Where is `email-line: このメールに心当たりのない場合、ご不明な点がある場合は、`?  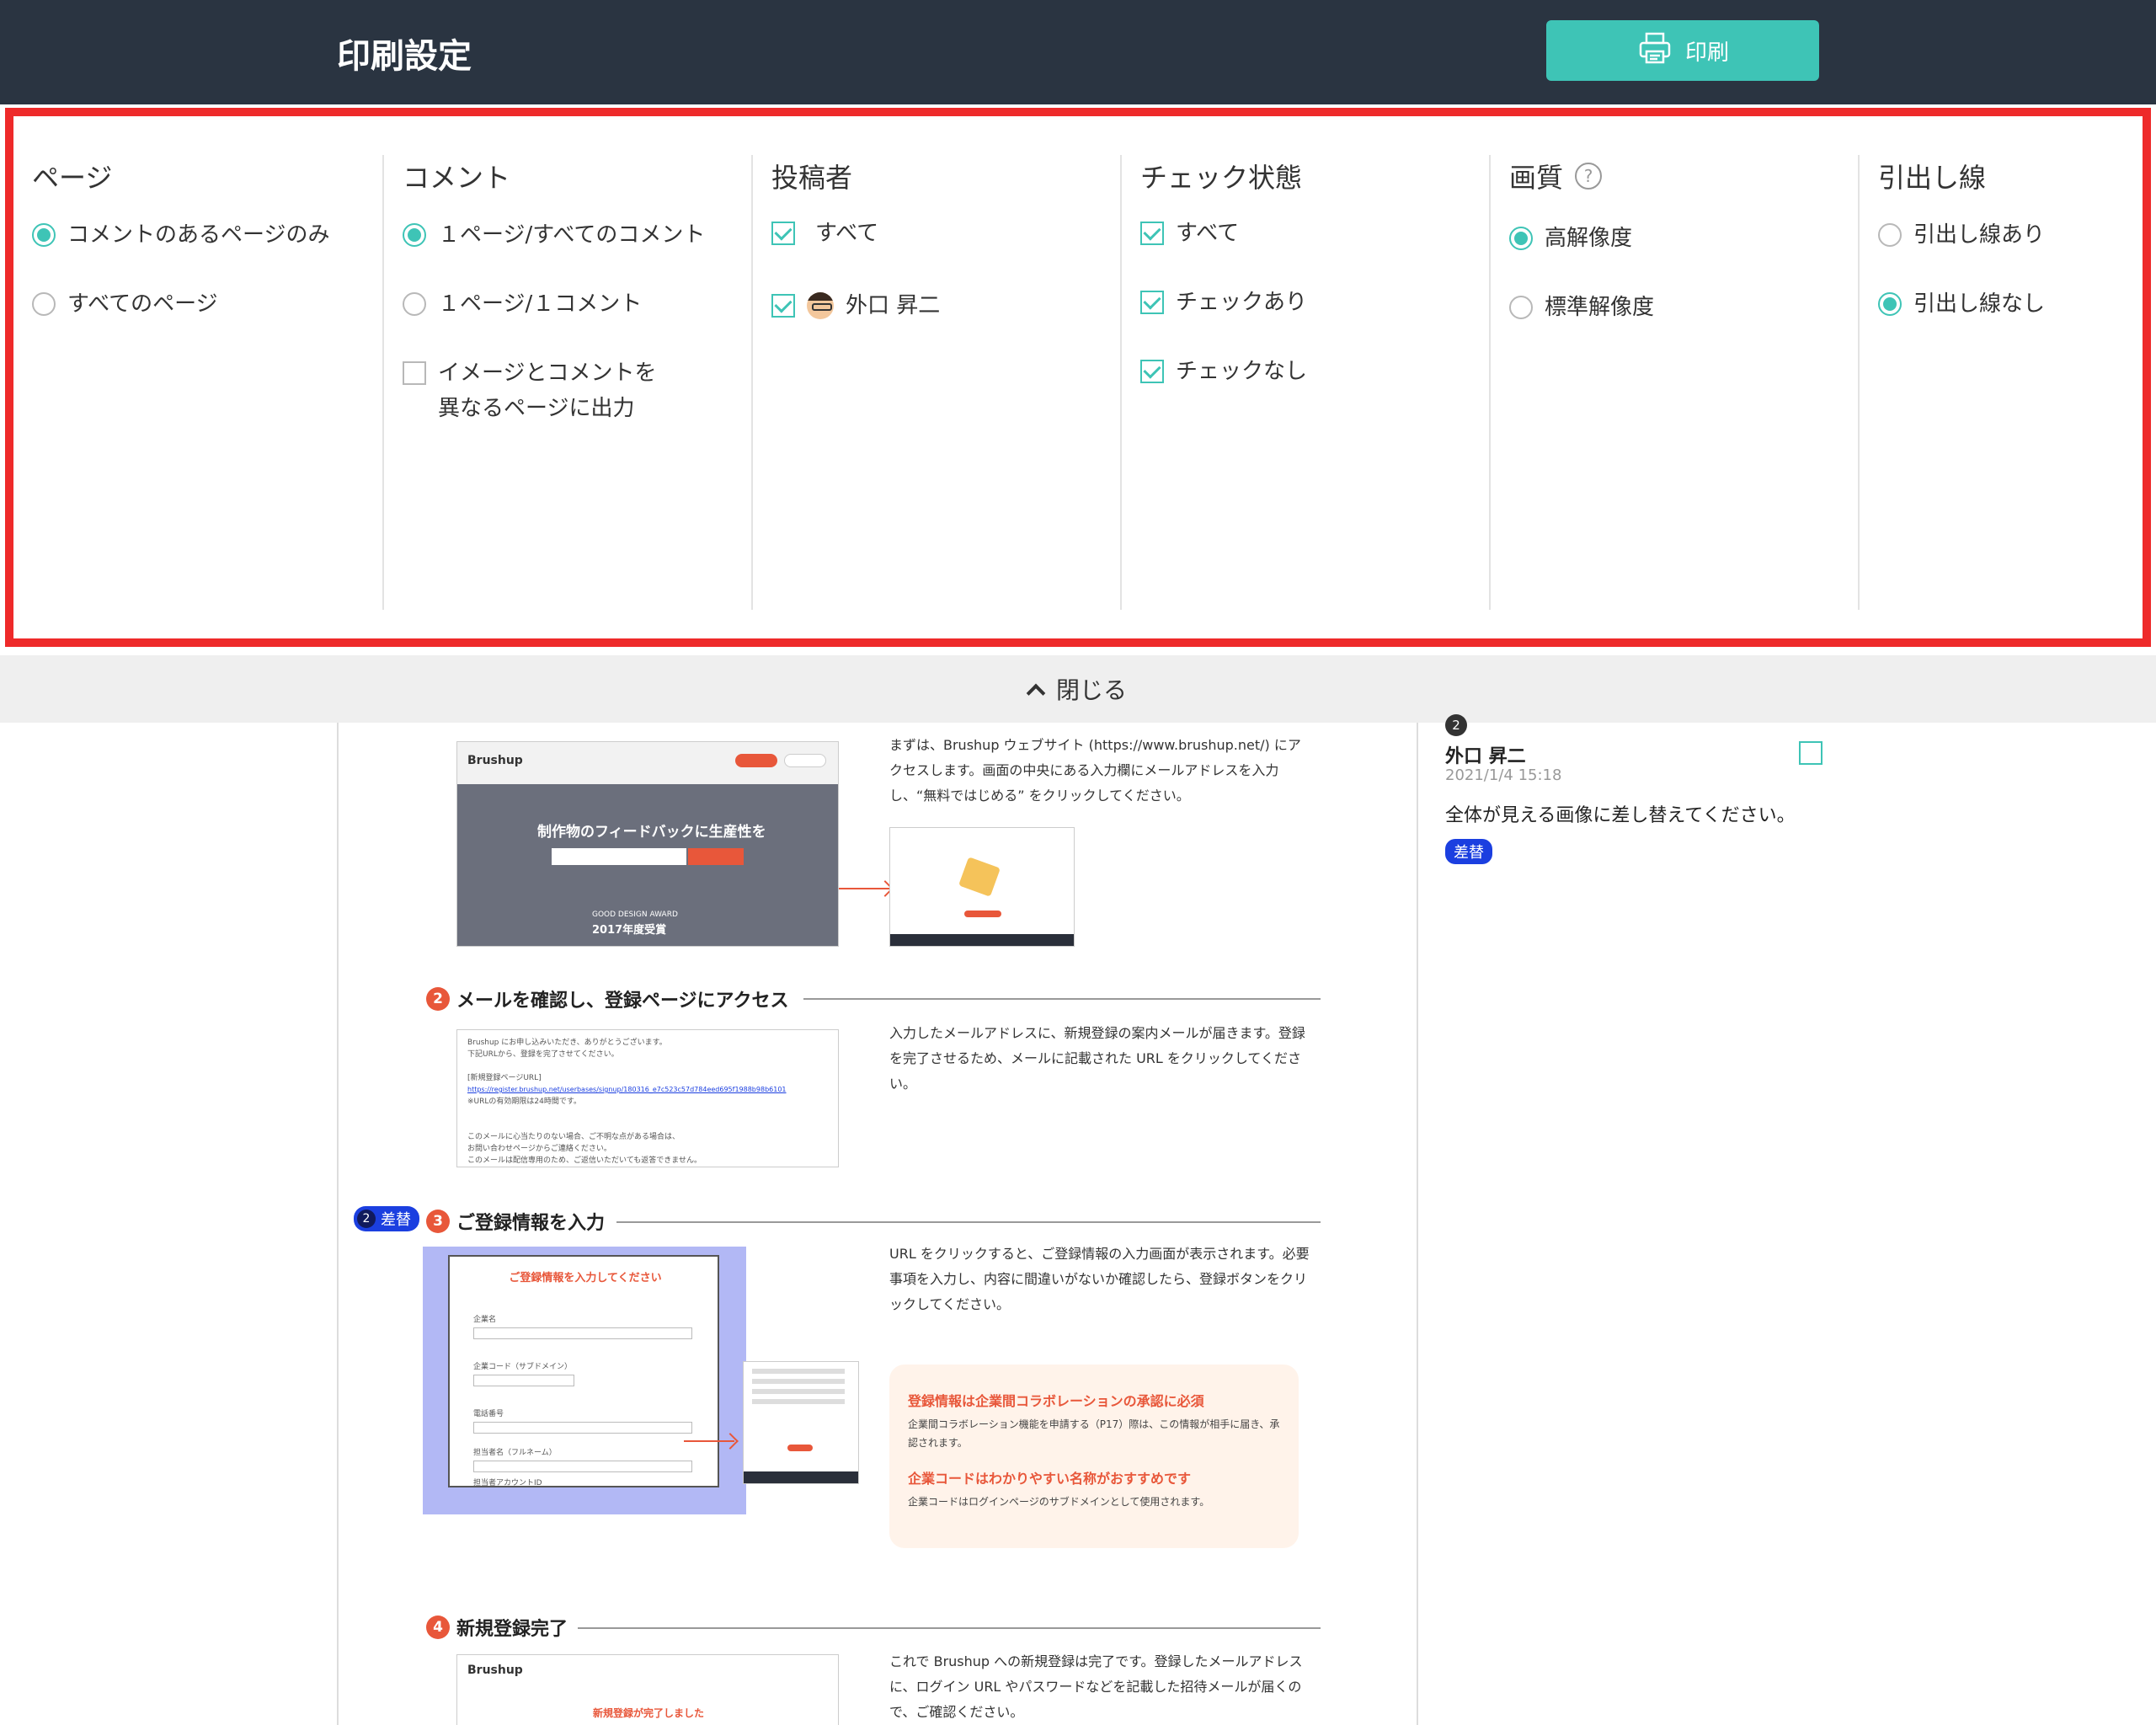
email-line: このメールに心当たりのない場合、ご不明な点がある場合は、 is located at coordinates (573, 1137).